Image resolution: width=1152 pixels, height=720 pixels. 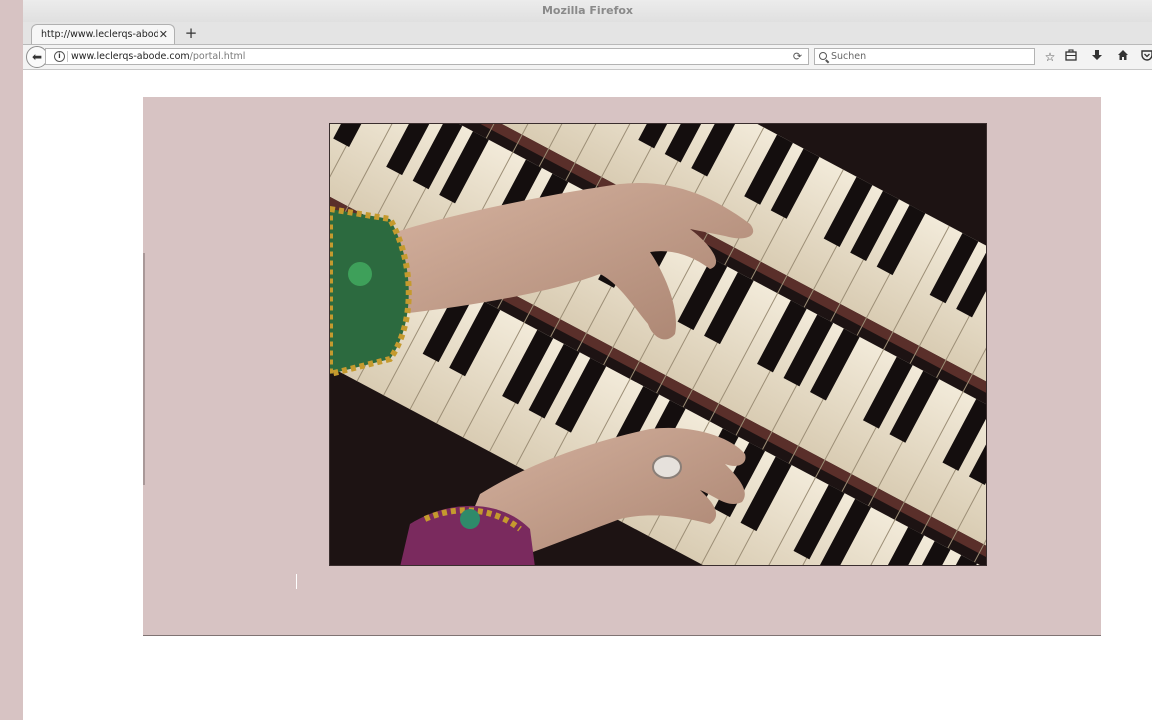 I want to click on window-title: Mozilla Firefox, so click(x=587, y=10).